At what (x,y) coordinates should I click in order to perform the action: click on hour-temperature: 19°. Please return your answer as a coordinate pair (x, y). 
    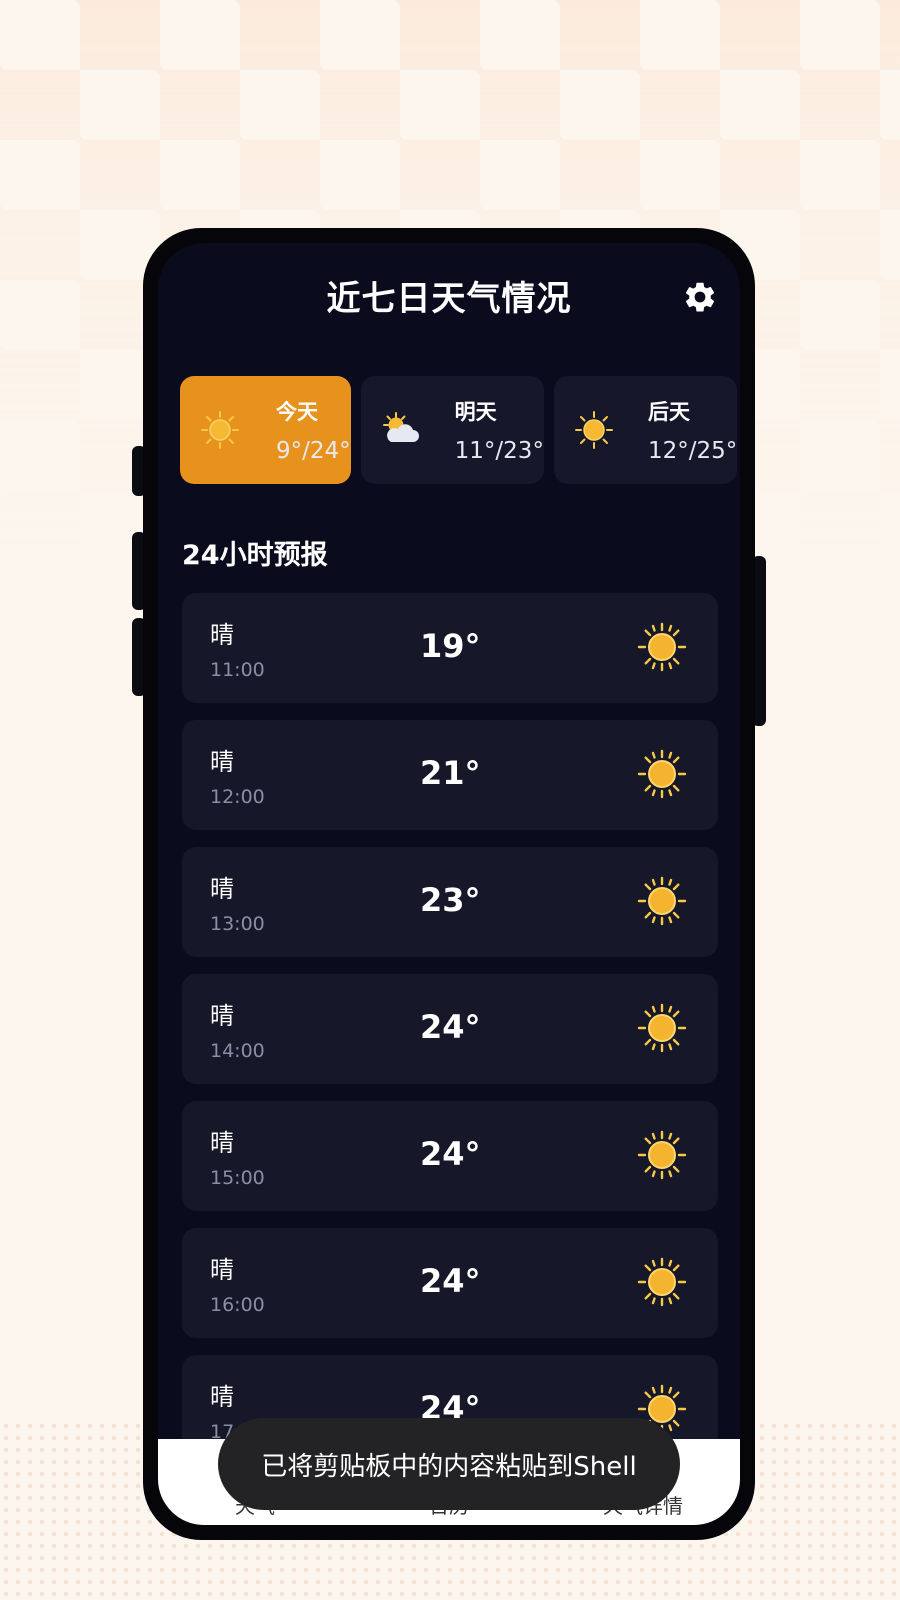
    Looking at the image, I should click on (450, 646).